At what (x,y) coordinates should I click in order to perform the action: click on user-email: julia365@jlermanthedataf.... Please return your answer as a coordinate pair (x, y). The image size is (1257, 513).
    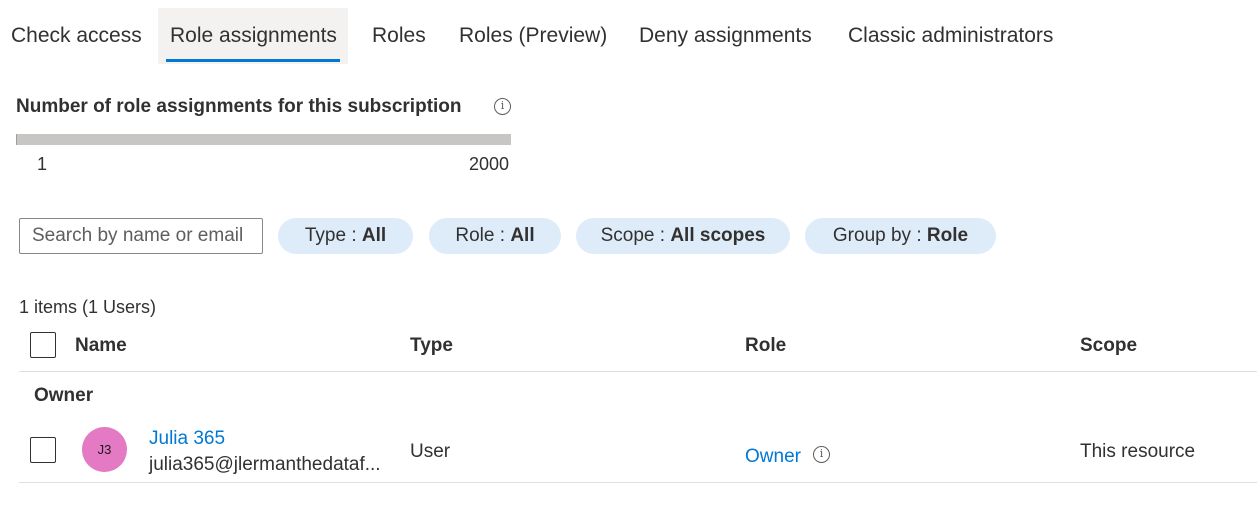
    Looking at the image, I should click on (265, 464).